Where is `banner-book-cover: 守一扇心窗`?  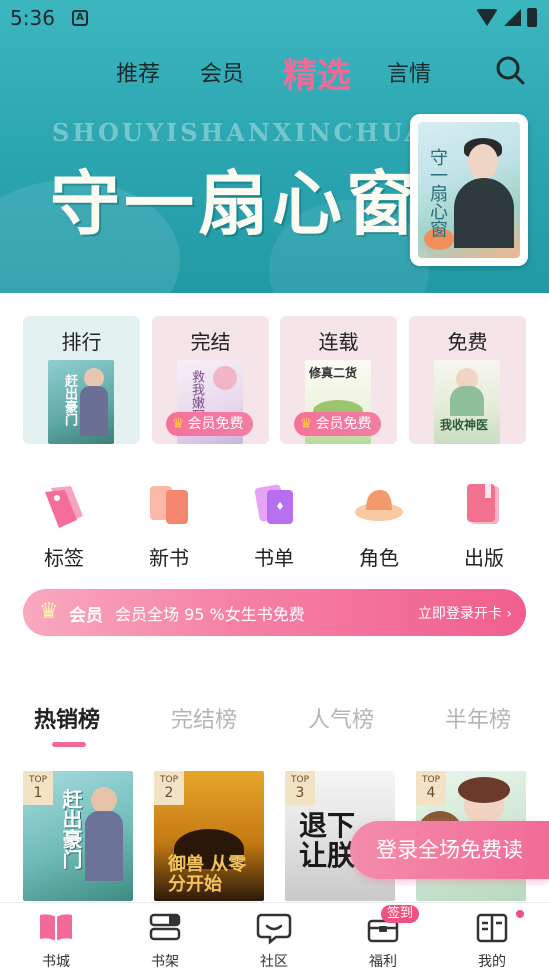 banner-book-cover: 守一扇心窗 is located at coordinates (469, 190).